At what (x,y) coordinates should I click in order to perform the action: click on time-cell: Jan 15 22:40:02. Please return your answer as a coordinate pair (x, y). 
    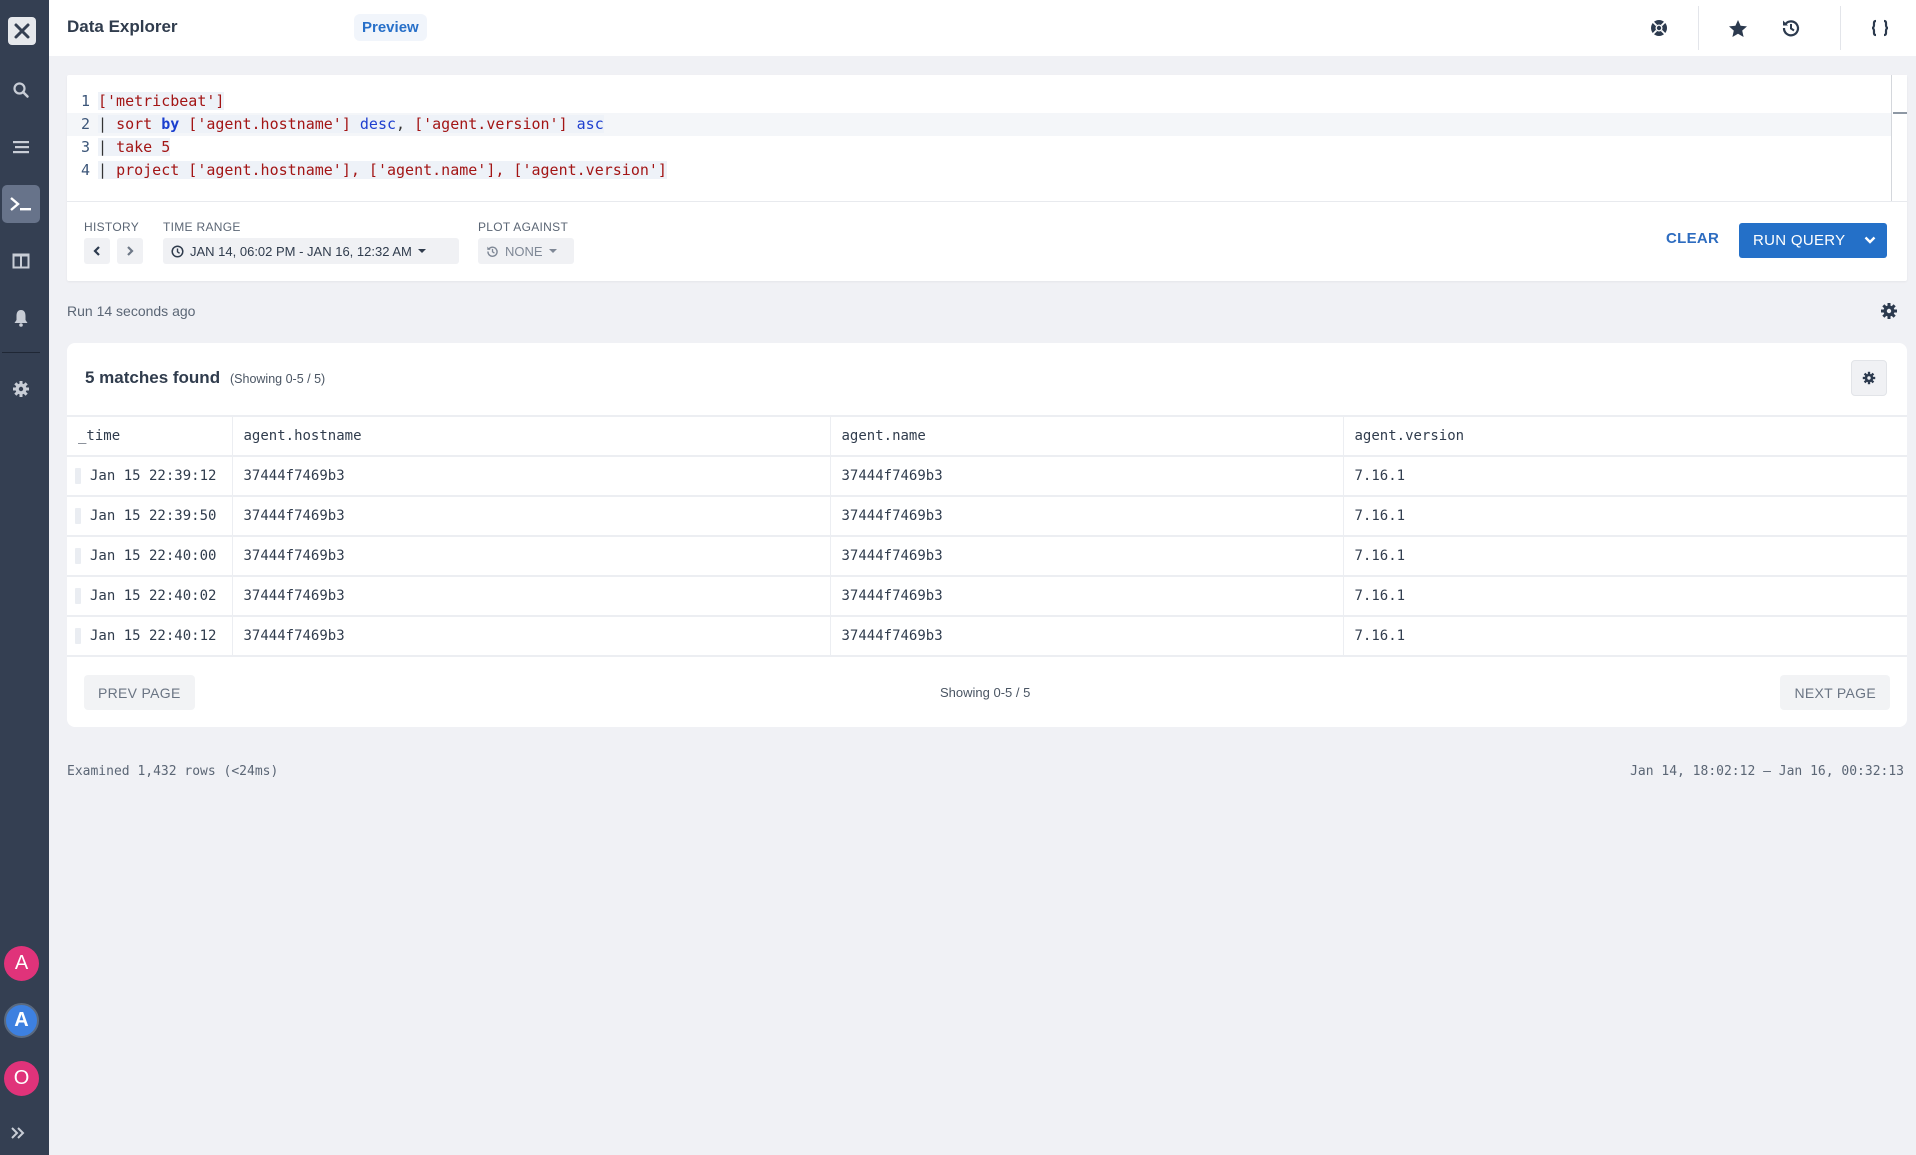
    Looking at the image, I should click on (150, 595).